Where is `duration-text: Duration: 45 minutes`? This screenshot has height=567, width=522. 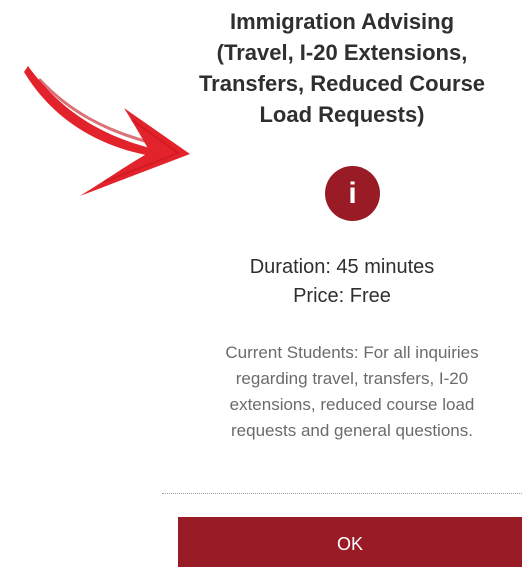
duration-text: Duration: 45 minutes is located at coordinates (342, 267).